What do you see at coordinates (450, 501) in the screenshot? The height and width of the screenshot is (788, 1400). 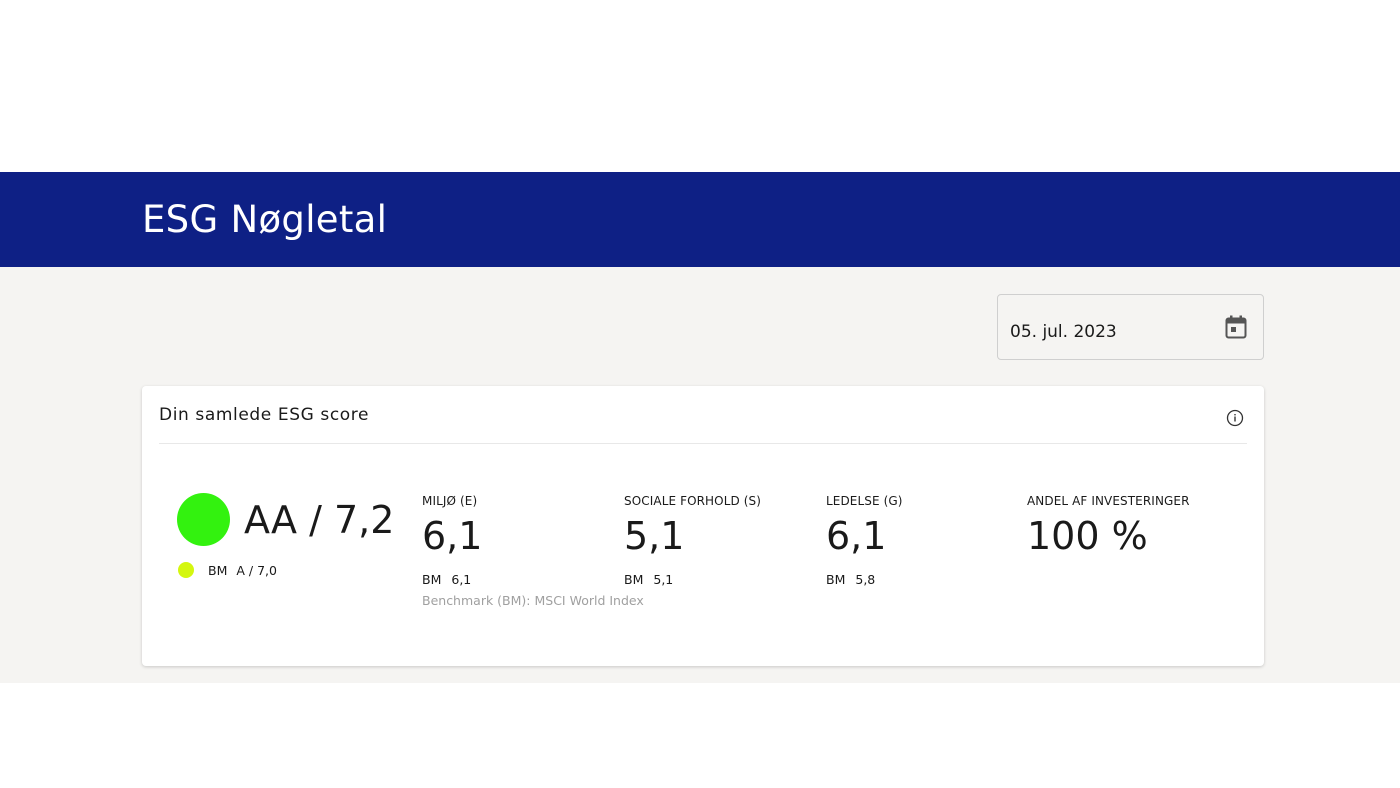 I see `metric-label: MILJØ (E)` at bounding box center [450, 501].